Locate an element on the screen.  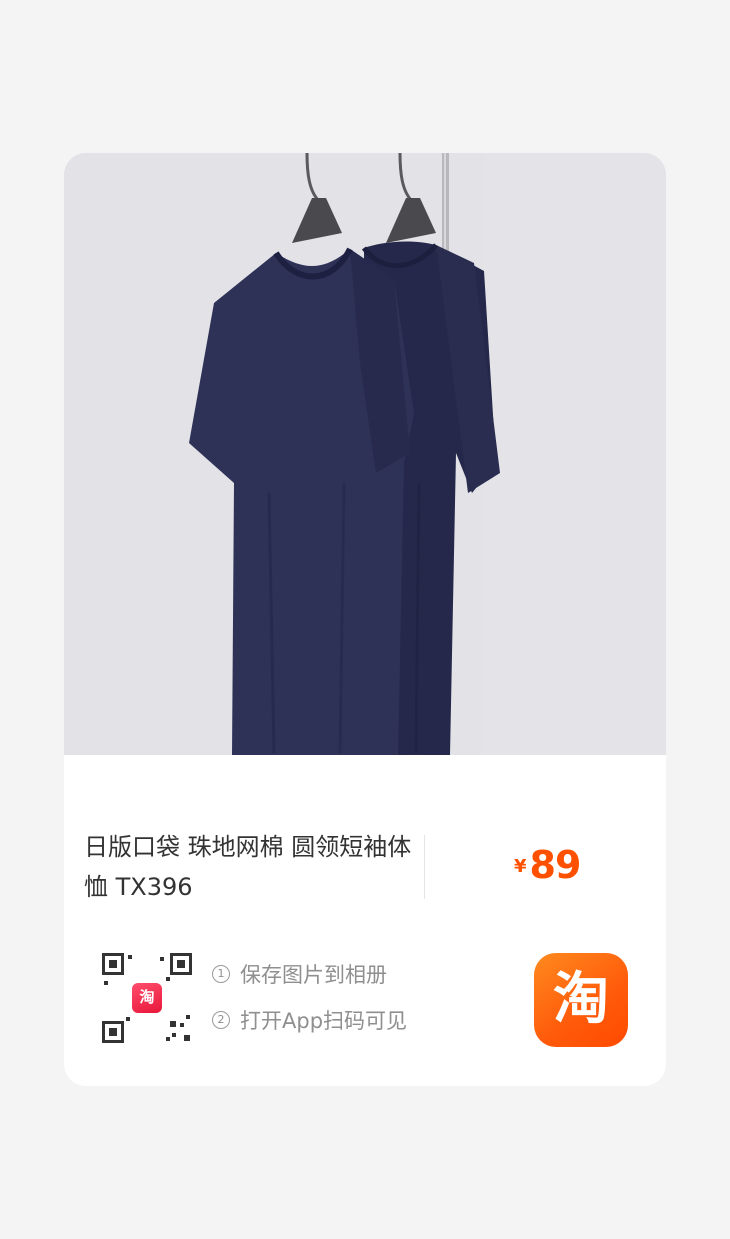
step-text: 保存图片到相册 is located at coordinates (313, 975).